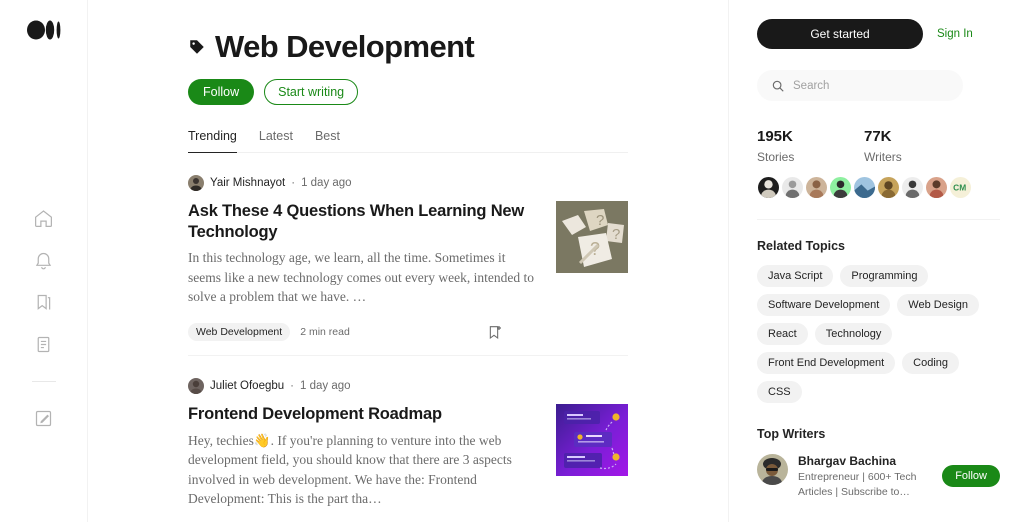 This screenshot has height=522, width=1024. I want to click on left-sidebar, so click(44, 261).